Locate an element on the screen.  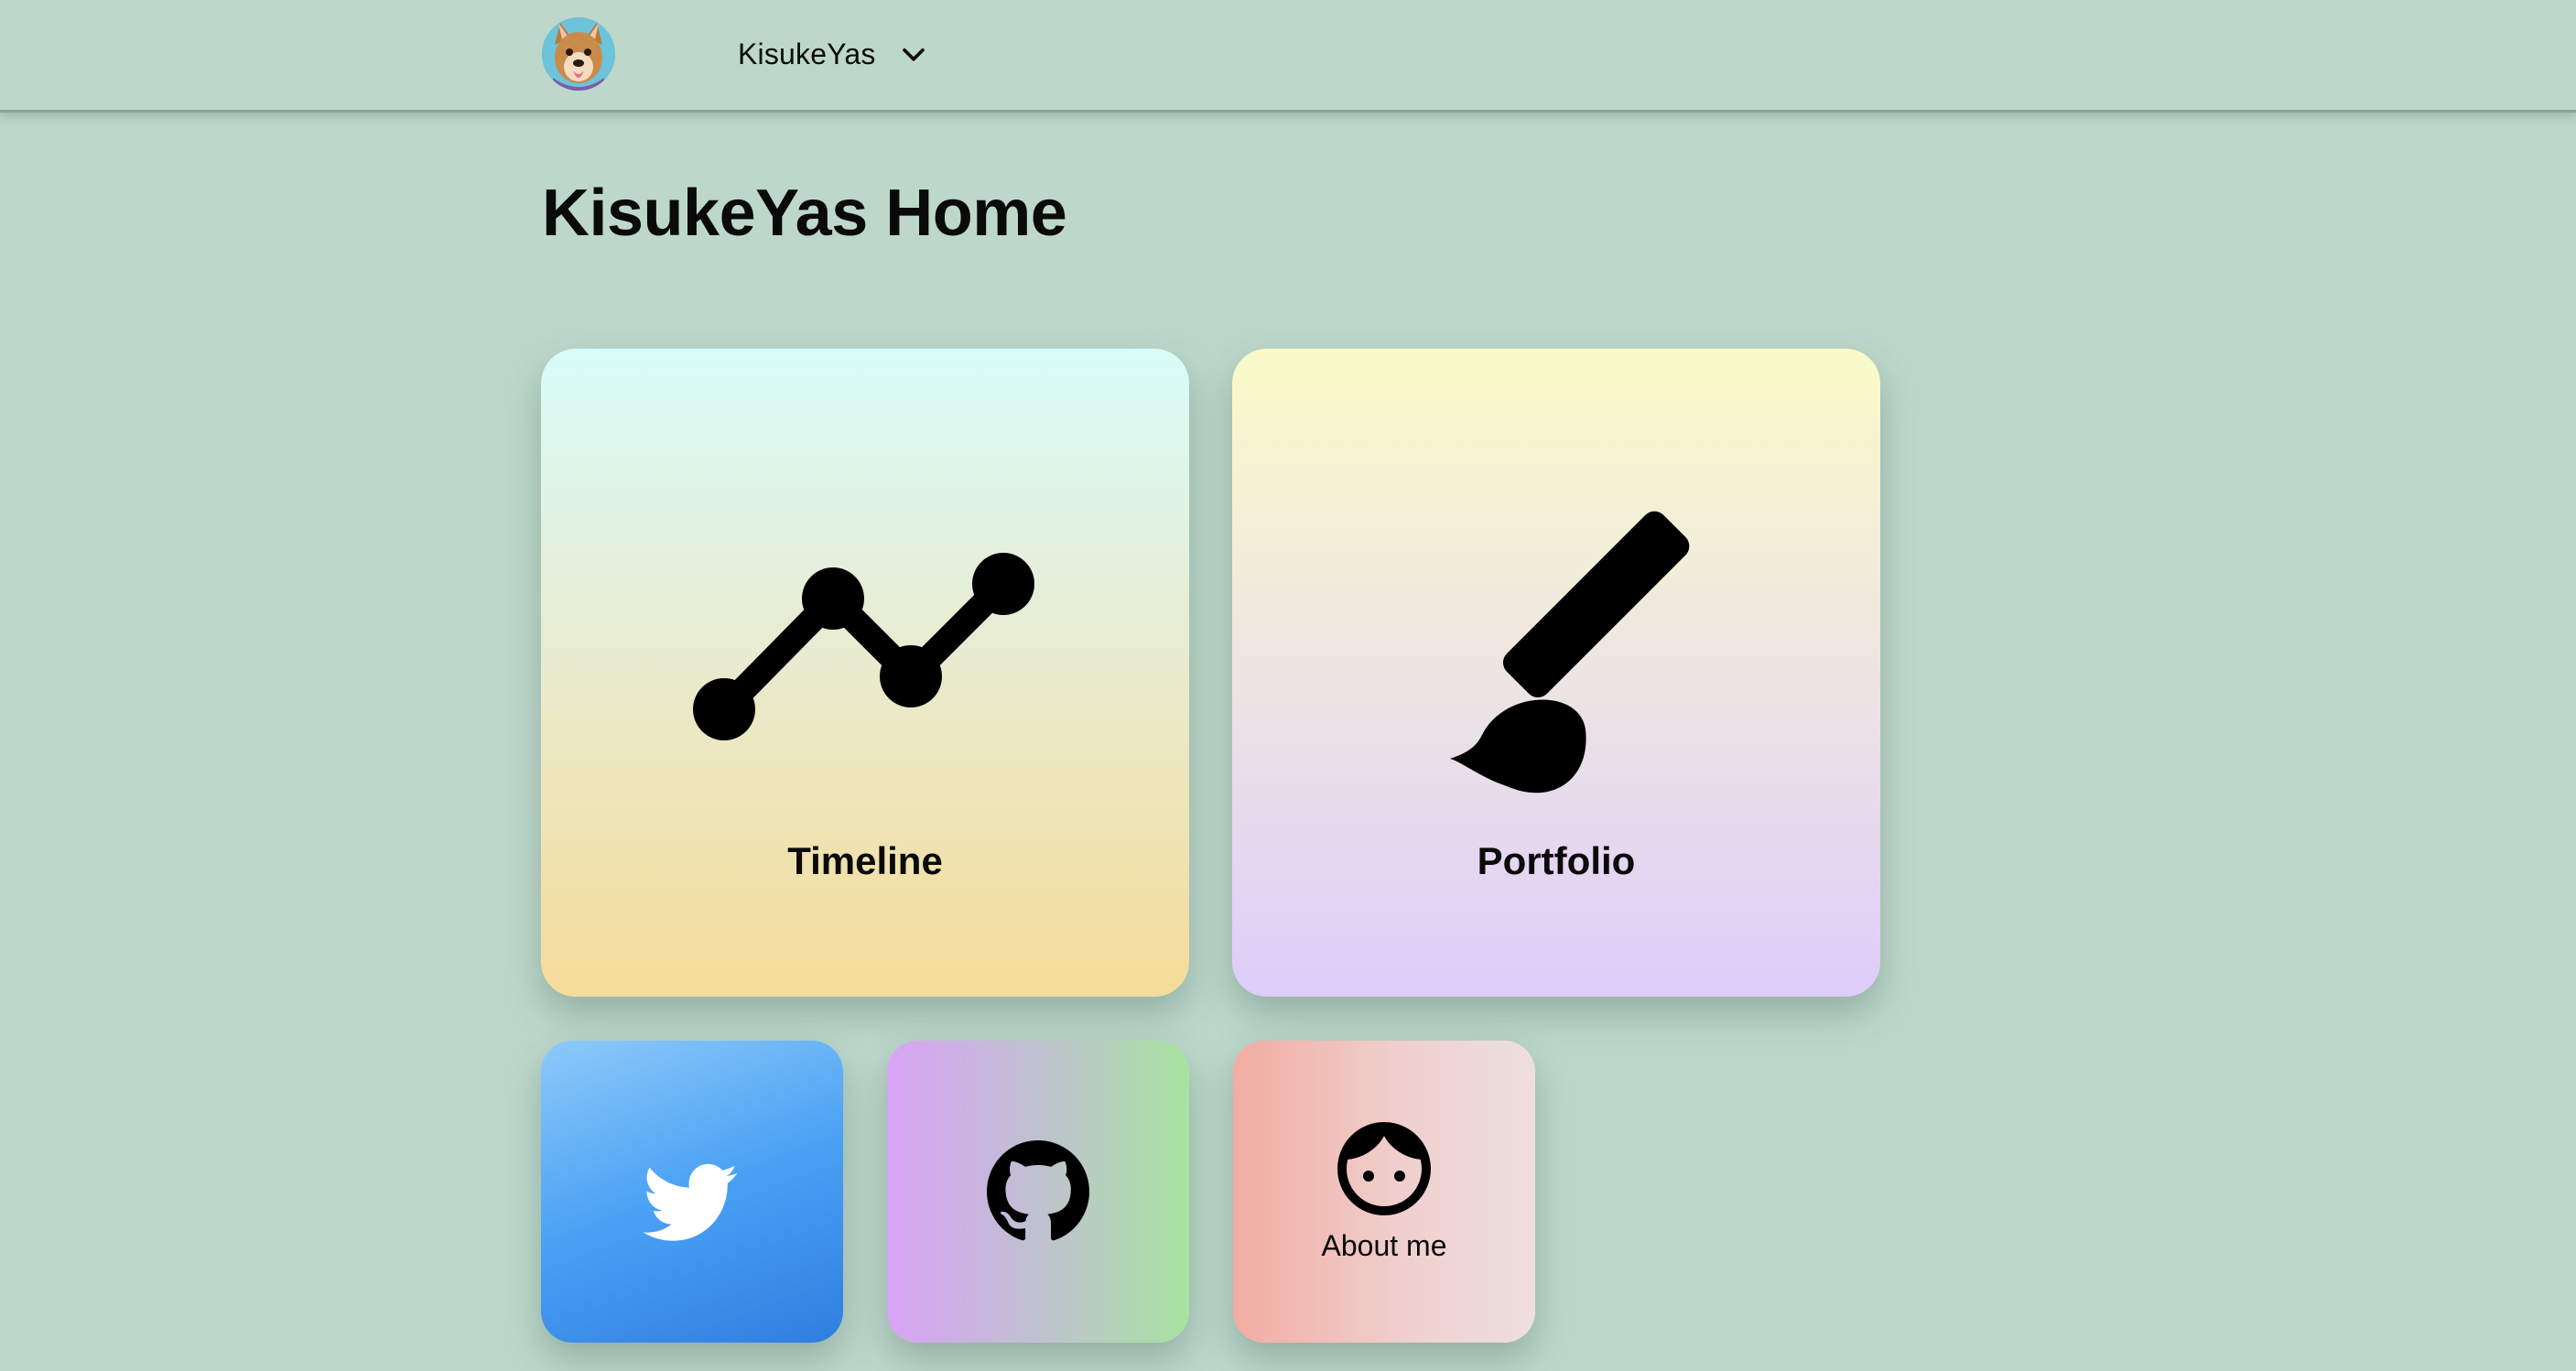
face-icon is located at coordinates (1384, 1168).